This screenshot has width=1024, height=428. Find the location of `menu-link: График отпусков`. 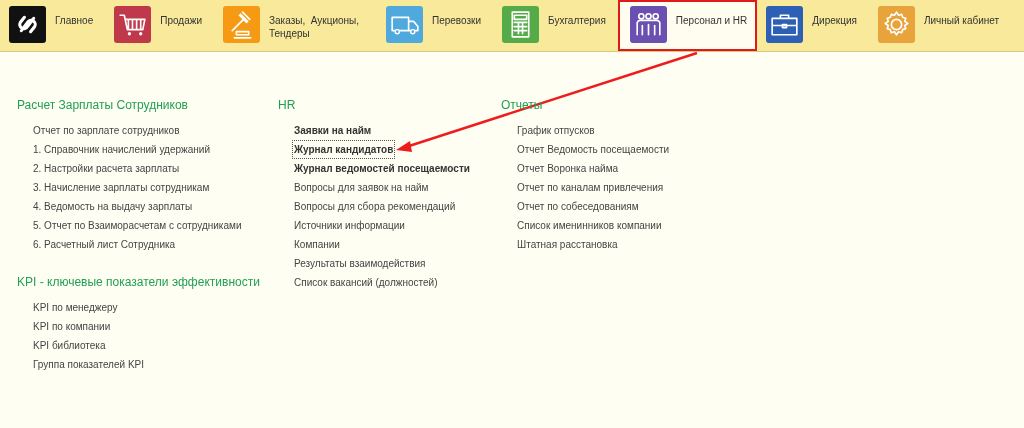

menu-link: График отпусков is located at coordinates (556, 130).